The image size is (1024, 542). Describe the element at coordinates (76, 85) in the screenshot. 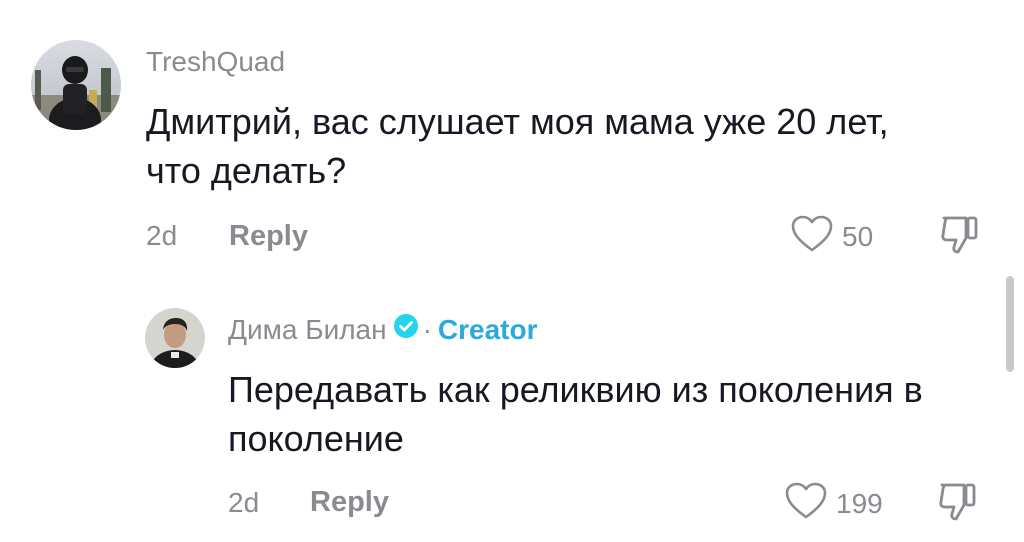

I see `avatar-treshquad` at that location.